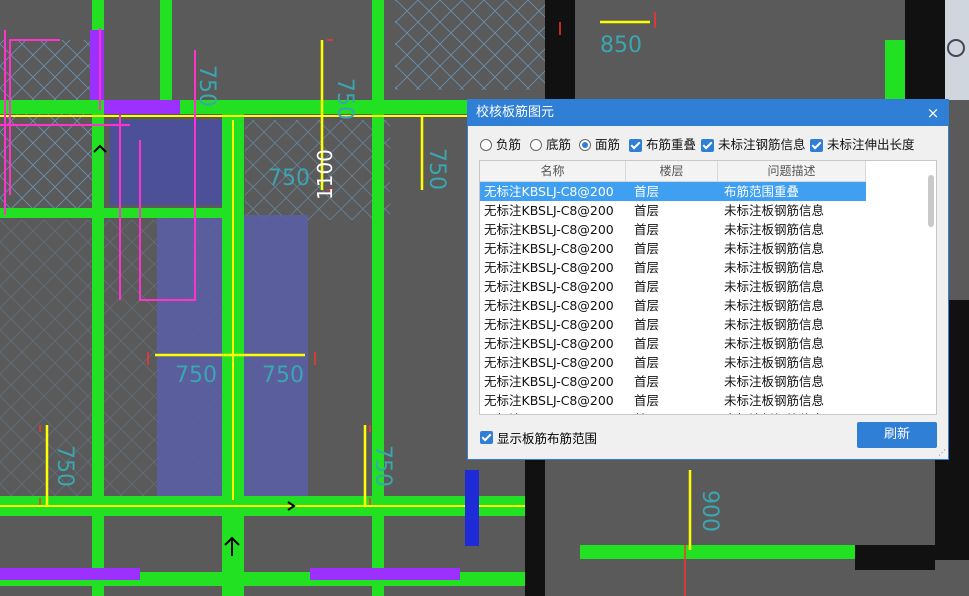 This screenshot has height=596, width=969. Describe the element at coordinates (753, 145) in the screenshot. I see `checkbox-unlabeled-rebar-info: 未标注钢筋信息` at that location.